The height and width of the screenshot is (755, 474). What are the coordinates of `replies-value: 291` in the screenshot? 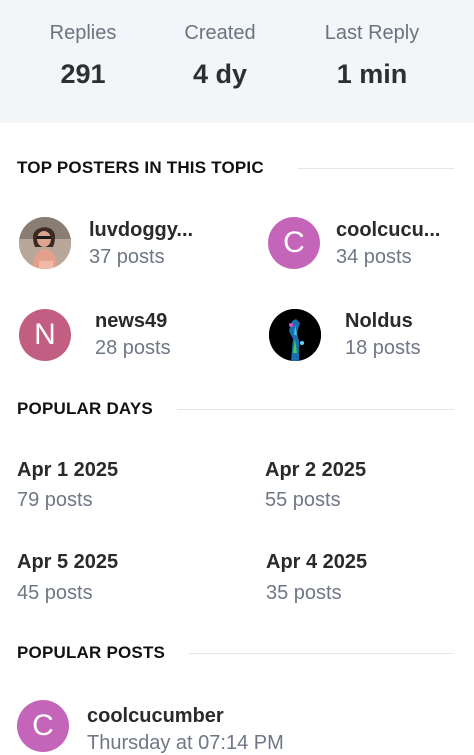 It's located at (83, 74).